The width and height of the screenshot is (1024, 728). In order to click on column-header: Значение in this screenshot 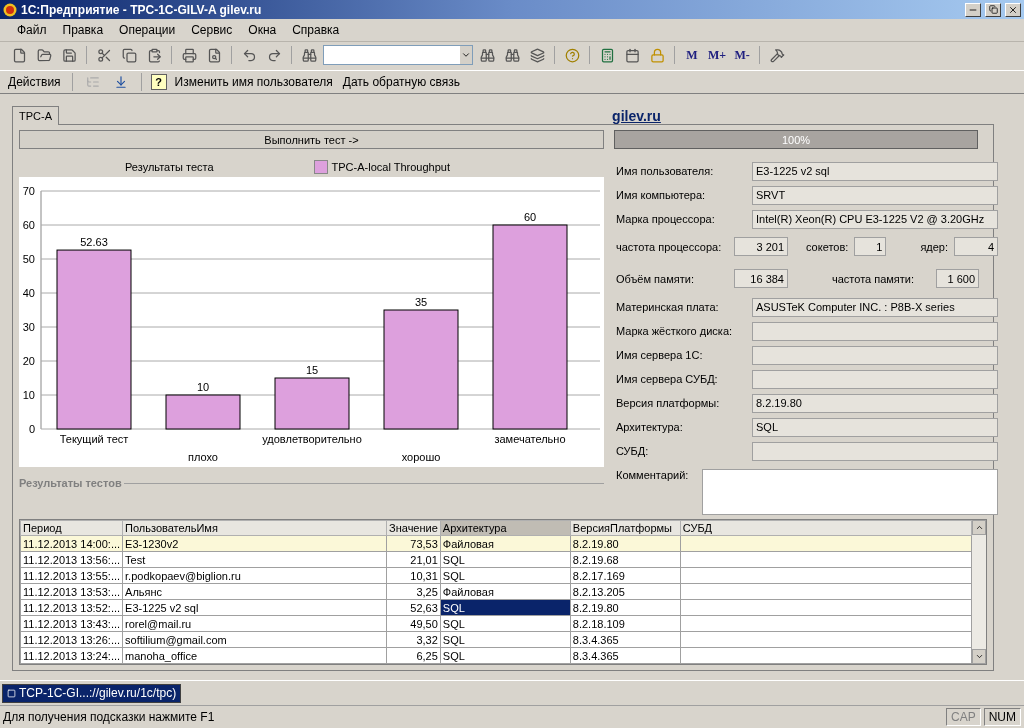, I will do `click(413, 528)`.